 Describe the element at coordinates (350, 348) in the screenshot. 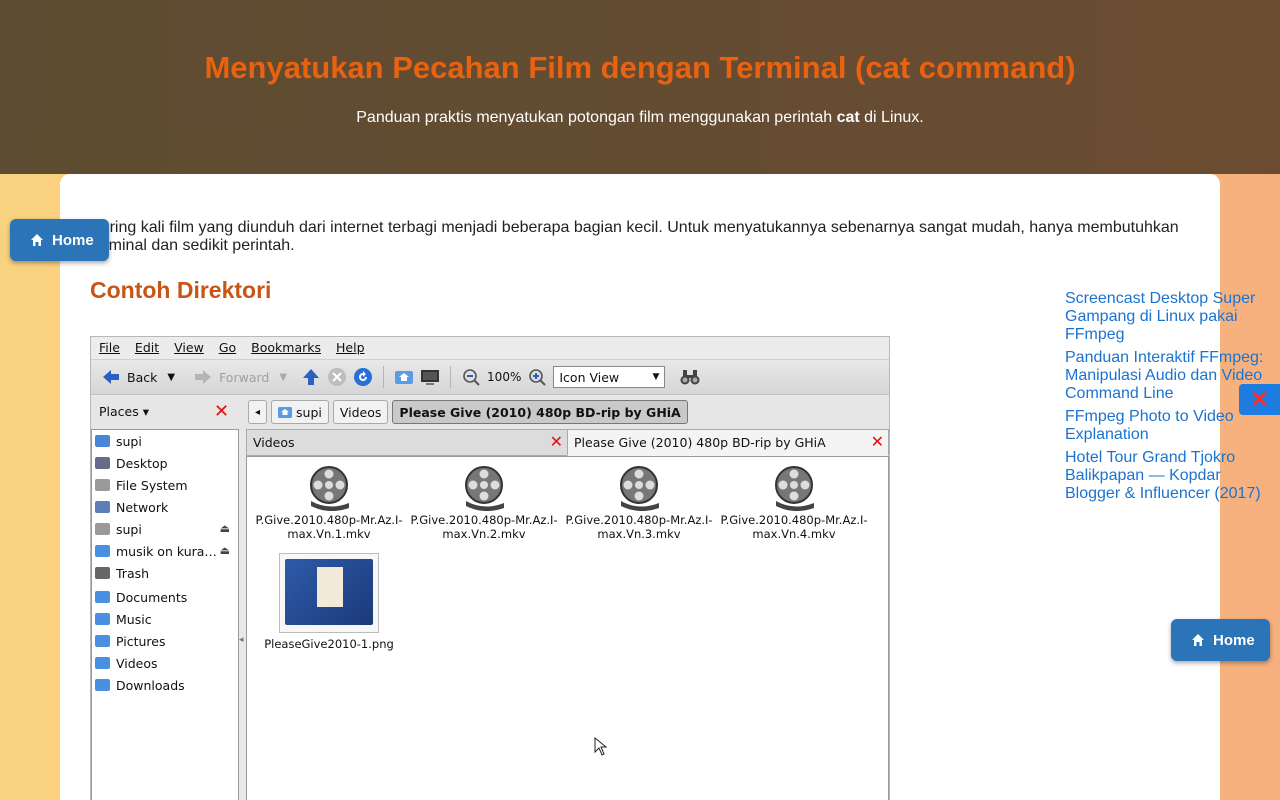

I see `menu-help: Help` at that location.